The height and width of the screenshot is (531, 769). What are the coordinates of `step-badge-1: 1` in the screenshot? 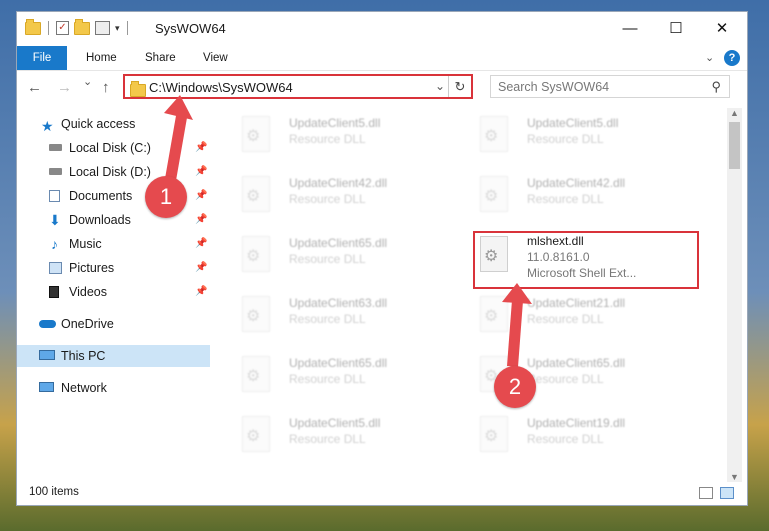 It's located at (166, 197).